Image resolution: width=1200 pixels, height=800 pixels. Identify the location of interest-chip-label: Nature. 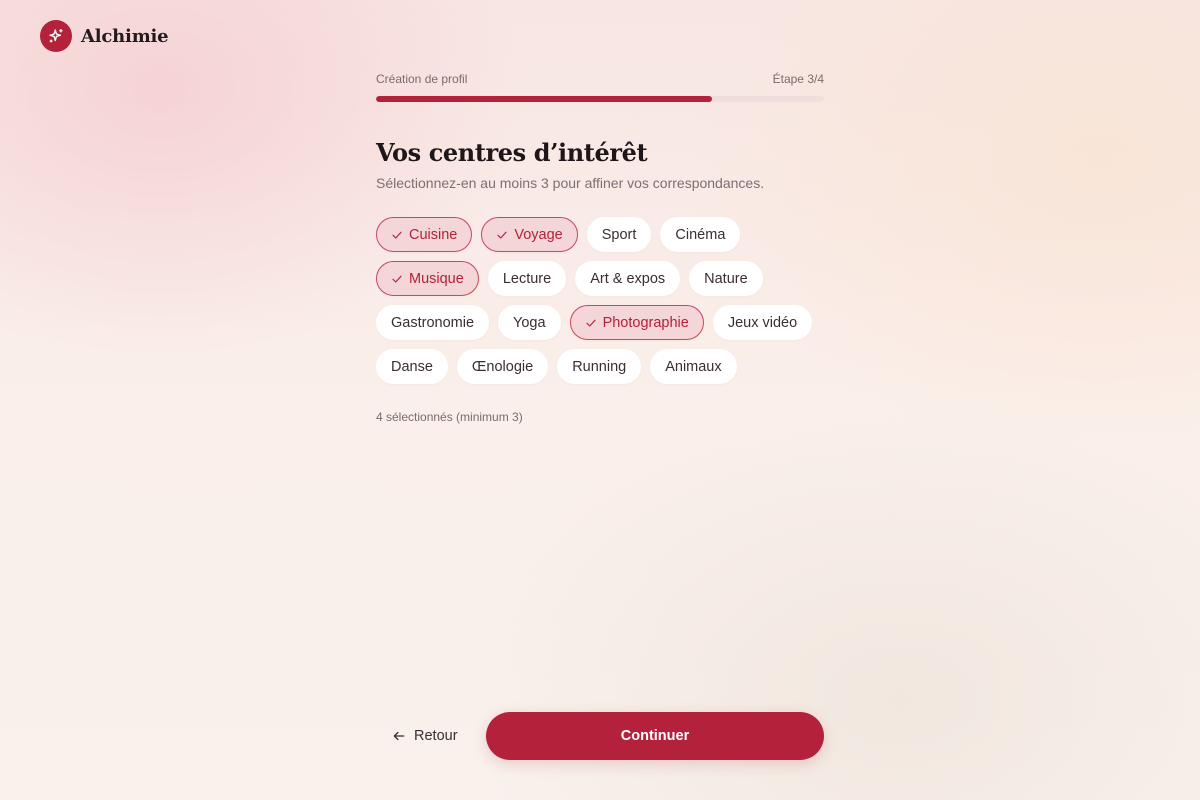
(726, 278).